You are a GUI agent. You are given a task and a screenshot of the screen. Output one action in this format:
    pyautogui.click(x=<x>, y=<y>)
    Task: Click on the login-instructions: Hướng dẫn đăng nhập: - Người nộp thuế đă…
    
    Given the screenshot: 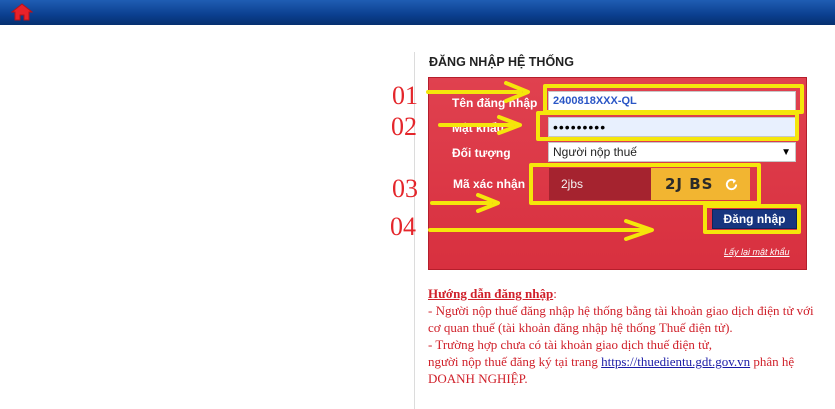 What is the action you would take?
    pyautogui.click(x=625, y=336)
    